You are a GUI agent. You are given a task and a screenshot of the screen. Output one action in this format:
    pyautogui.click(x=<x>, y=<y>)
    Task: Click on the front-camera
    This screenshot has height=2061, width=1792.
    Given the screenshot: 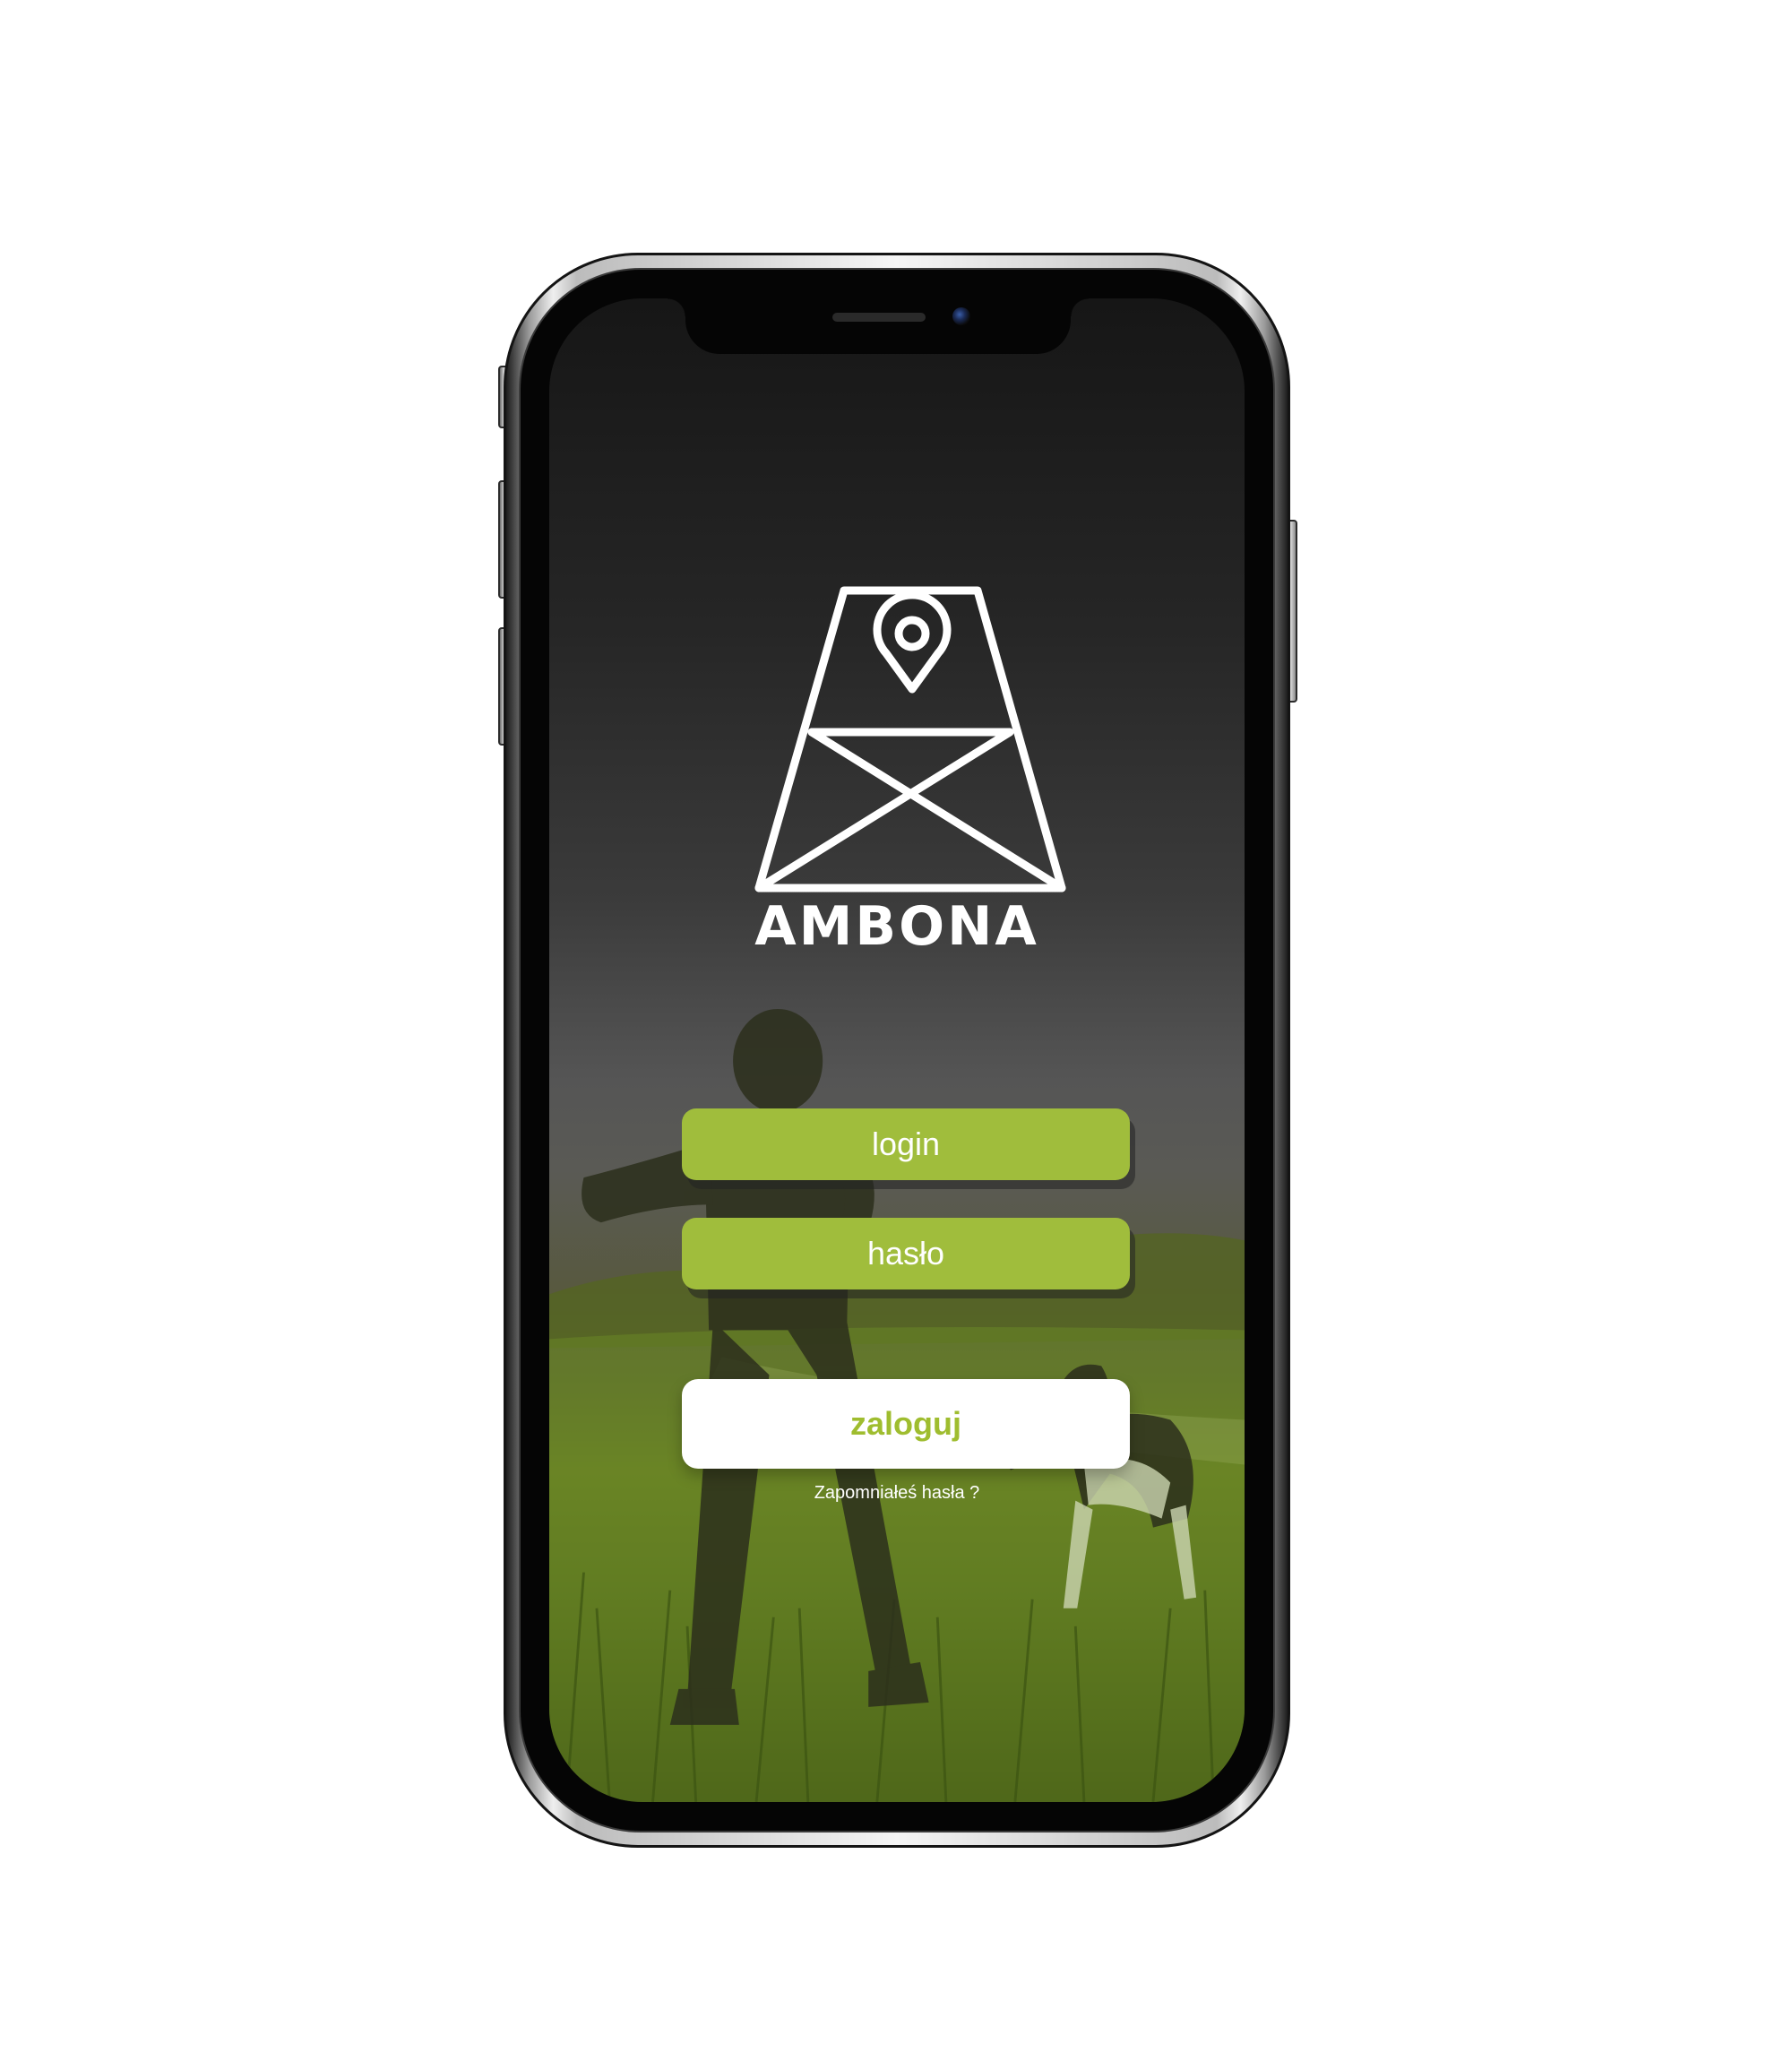 What is the action you would take?
    pyautogui.click(x=961, y=316)
    